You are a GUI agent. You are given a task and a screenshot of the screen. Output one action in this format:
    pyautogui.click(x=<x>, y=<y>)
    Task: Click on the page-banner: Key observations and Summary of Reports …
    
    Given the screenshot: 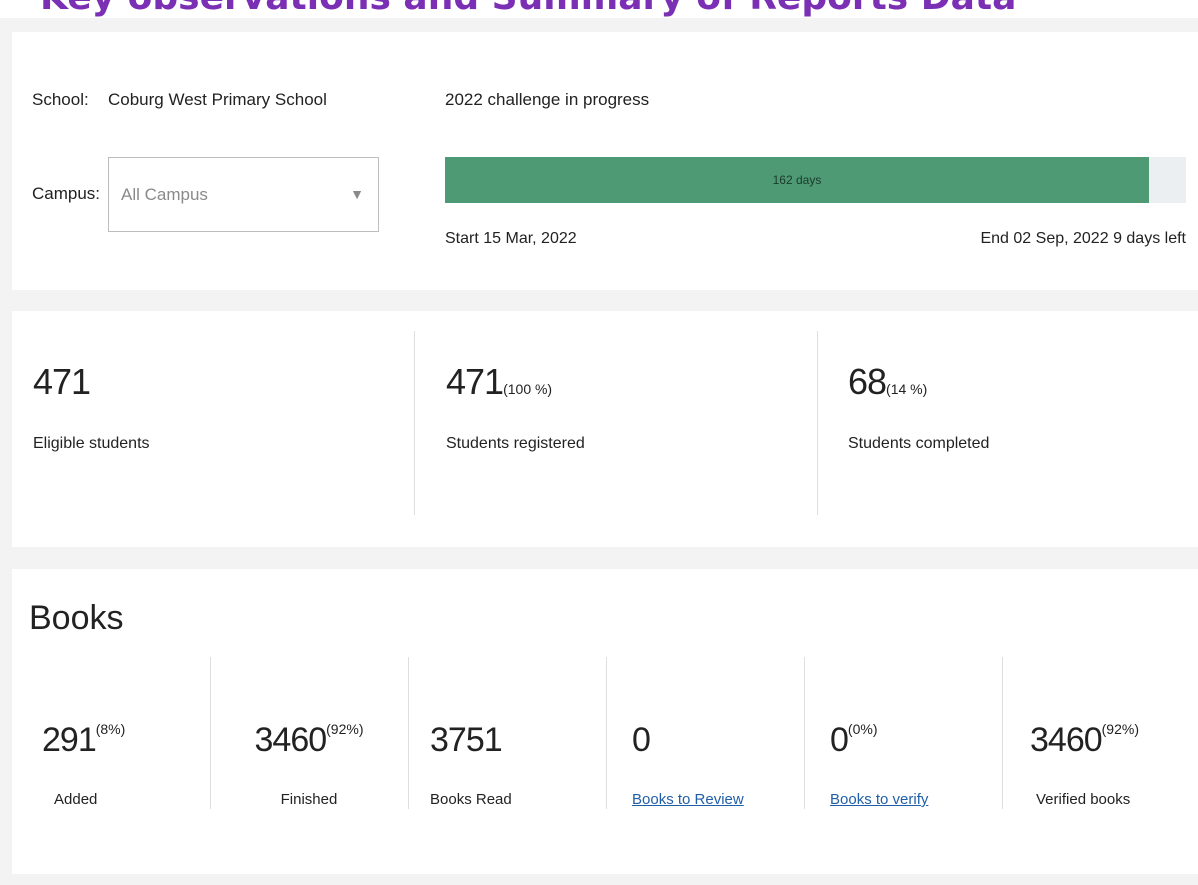 What is the action you would take?
    pyautogui.click(x=599, y=9)
    